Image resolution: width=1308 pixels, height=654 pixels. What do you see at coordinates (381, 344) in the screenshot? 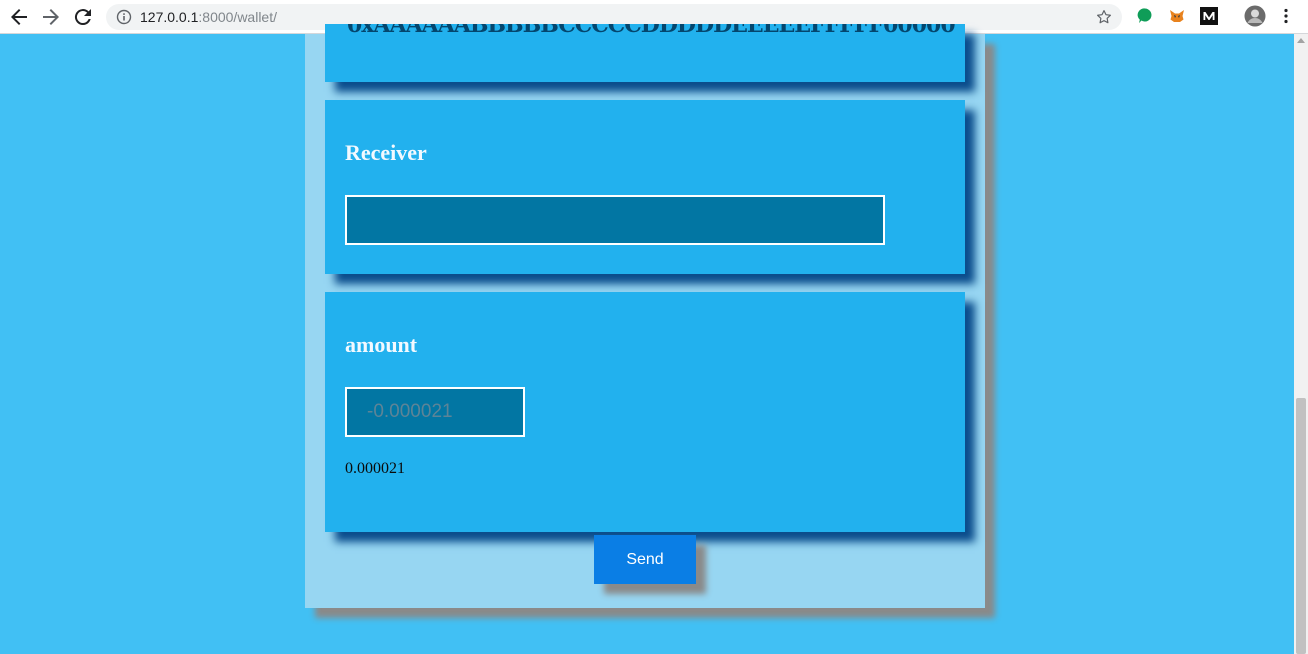
I see `amount-label: amount` at bounding box center [381, 344].